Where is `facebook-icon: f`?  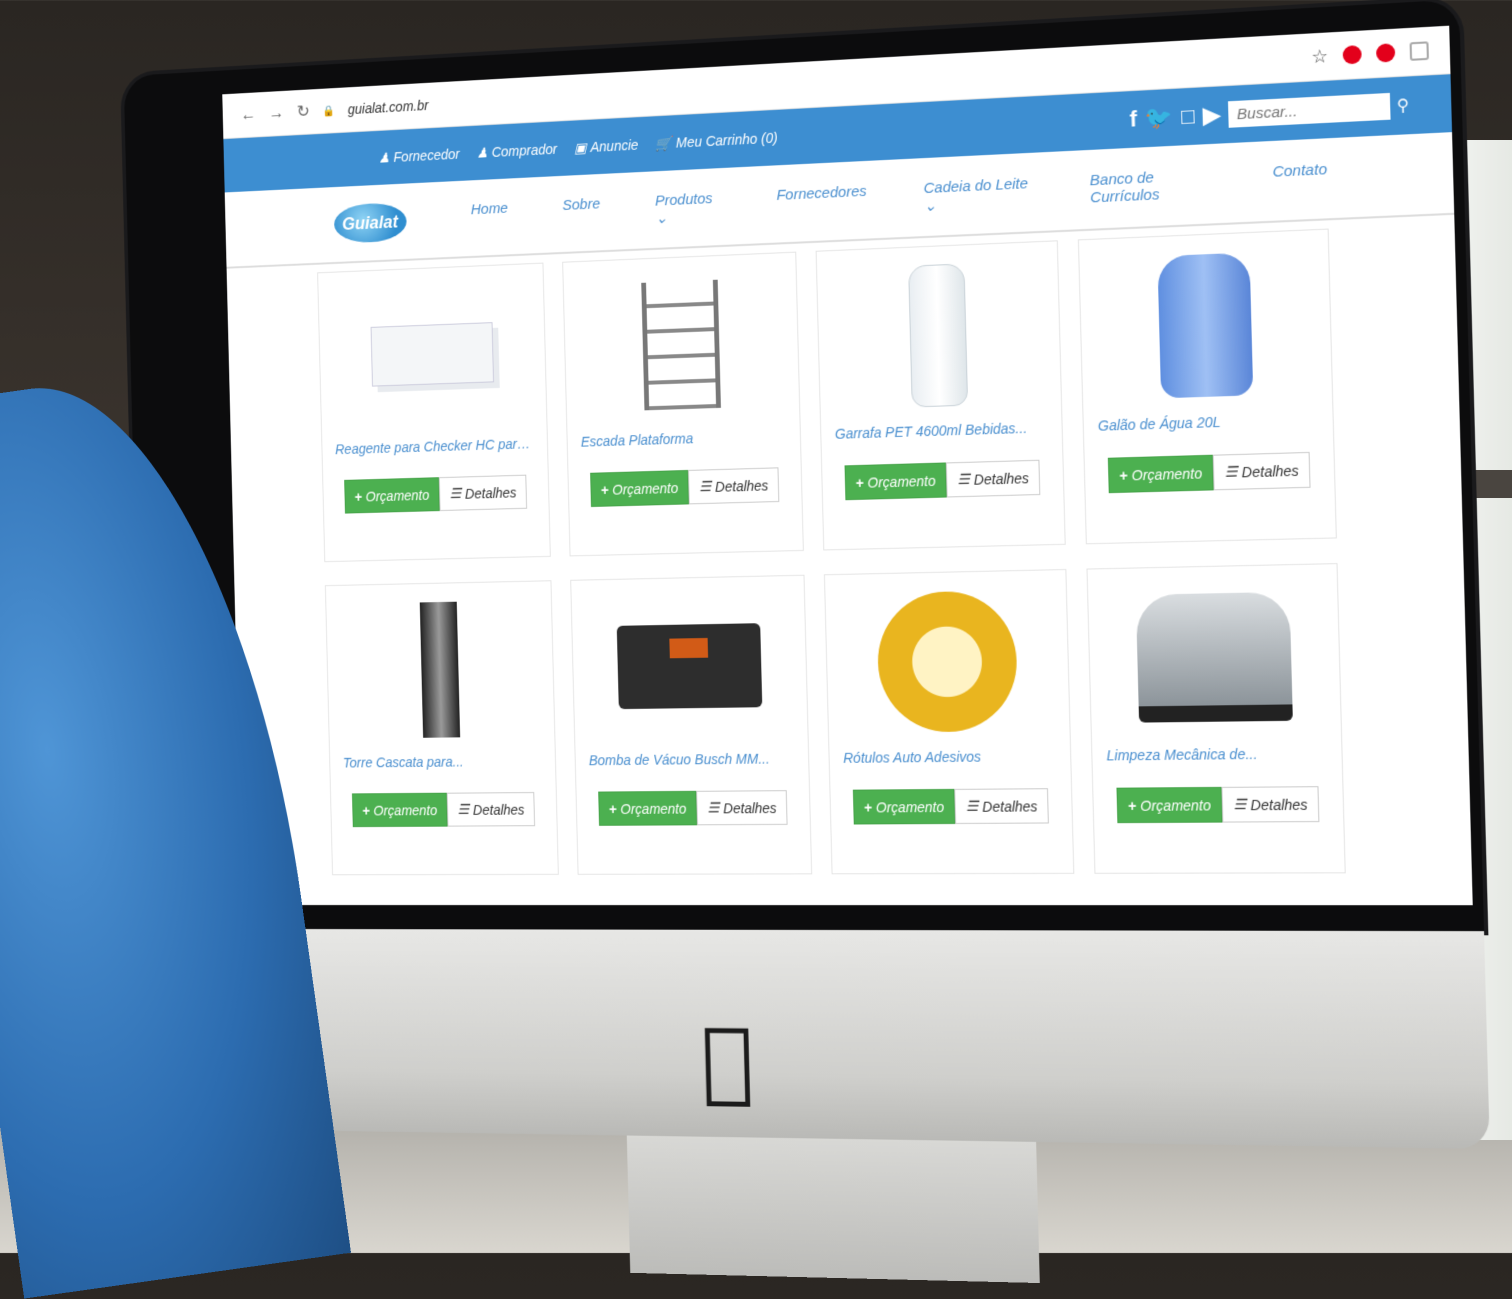
facebook-icon: f is located at coordinates (1133, 119).